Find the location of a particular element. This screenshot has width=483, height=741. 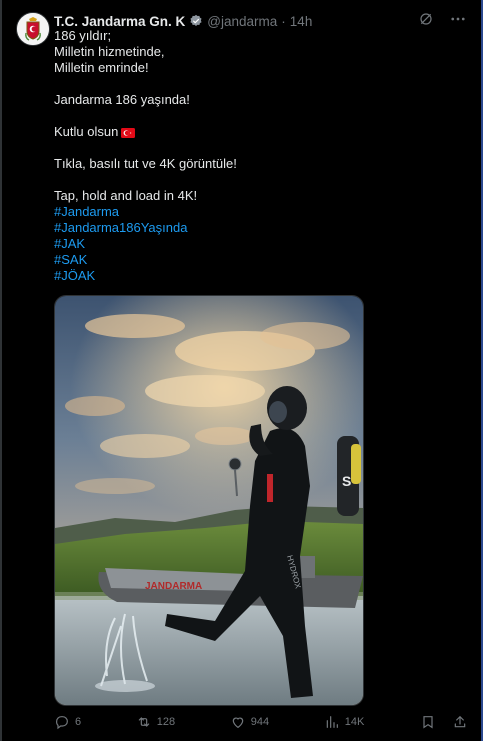

like-count: 944 is located at coordinates (260, 722).